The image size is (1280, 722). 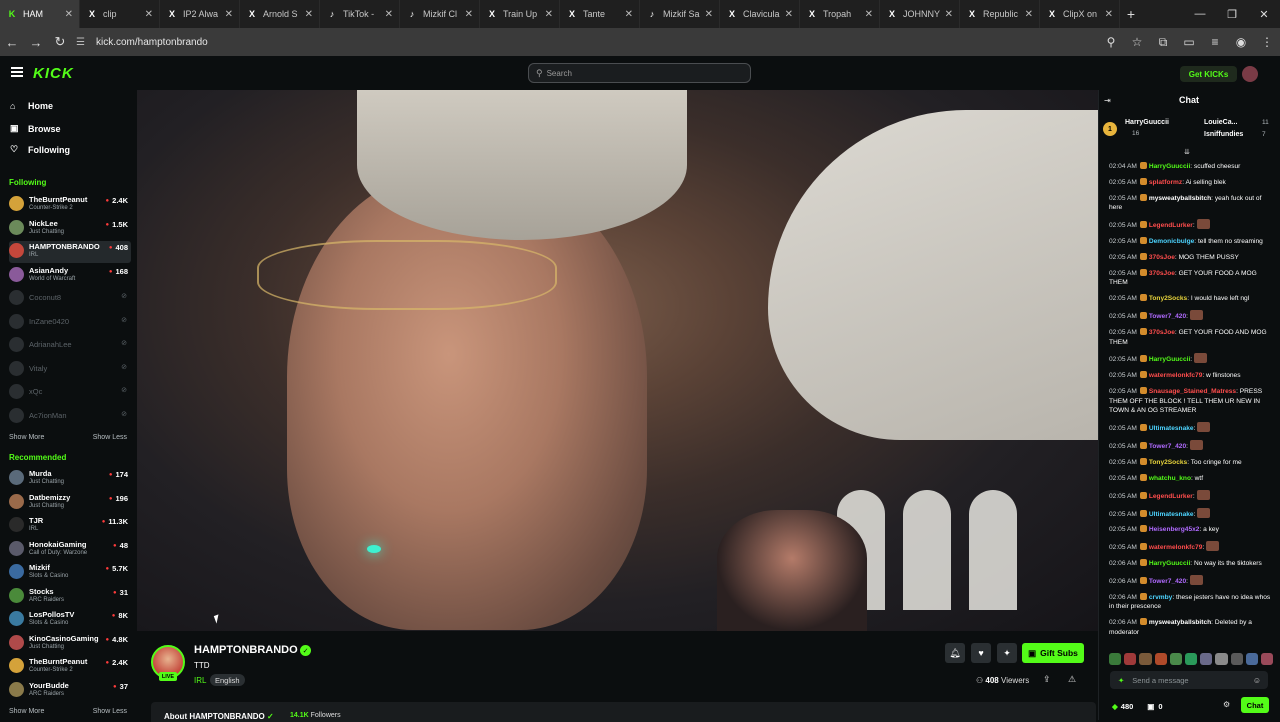 What do you see at coordinates (680, 14) in the screenshot?
I see `browser-tab: ♪ Mizkif Sa ✕` at bounding box center [680, 14].